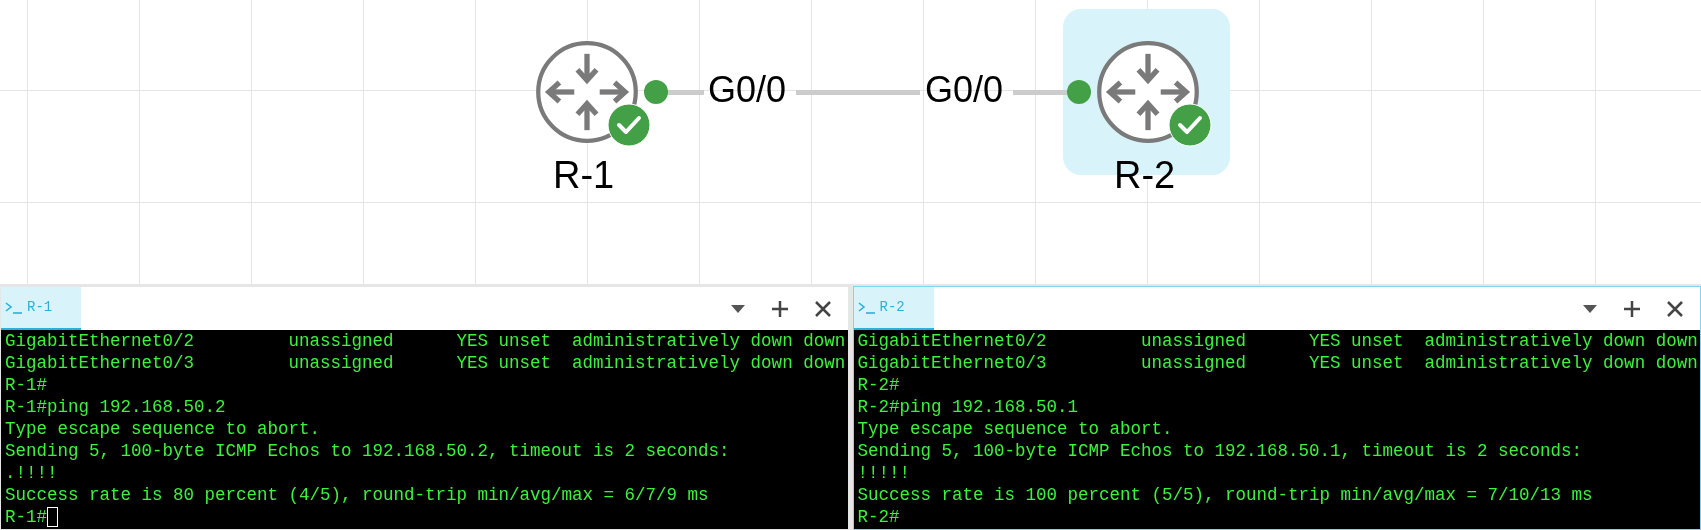 The height and width of the screenshot is (530, 1701). Describe the element at coordinates (41, 308) in the screenshot. I see `terminal-tab: R-1` at that location.